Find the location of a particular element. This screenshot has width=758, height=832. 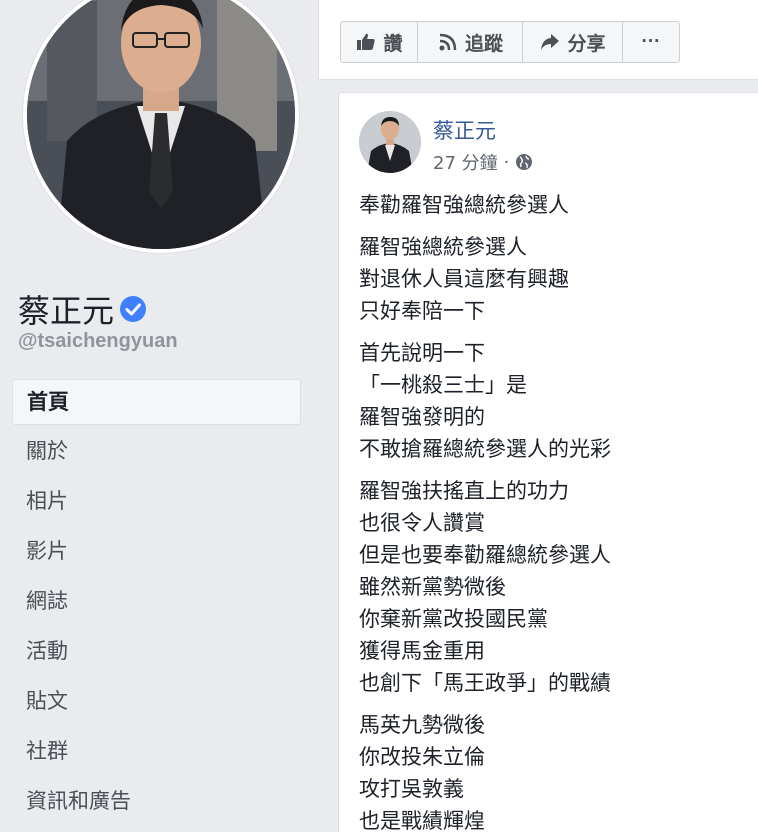

profile-handle: @tsaichengyuan is located at coordinates (98, 341).